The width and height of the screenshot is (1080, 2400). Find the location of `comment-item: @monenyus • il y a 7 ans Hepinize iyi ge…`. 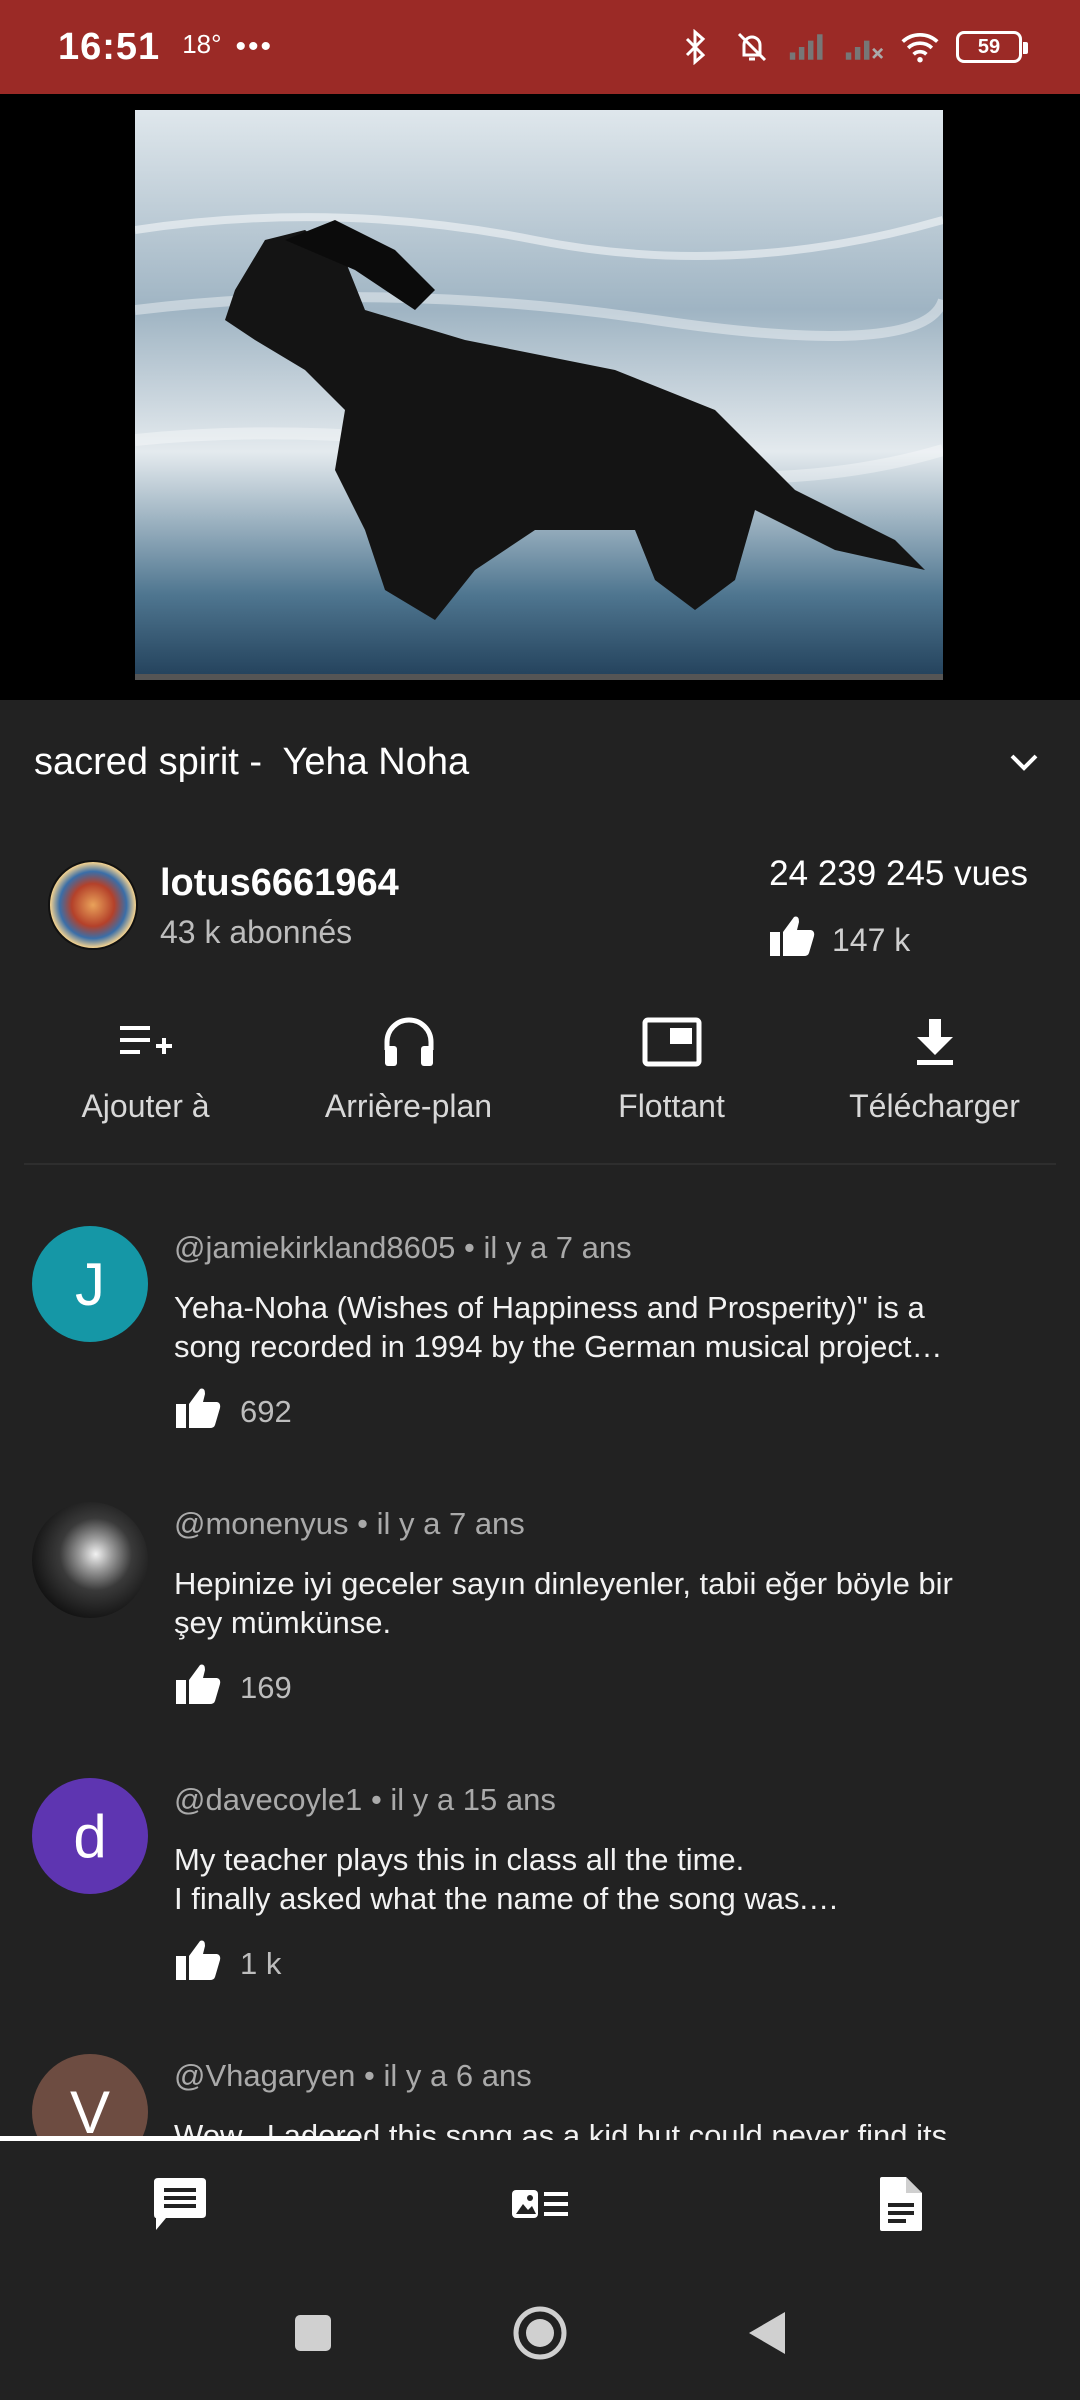

comment-item: @monenyus • il y a 7 ans Hepinize iyi ge… is located at coordinates (540, 1614).